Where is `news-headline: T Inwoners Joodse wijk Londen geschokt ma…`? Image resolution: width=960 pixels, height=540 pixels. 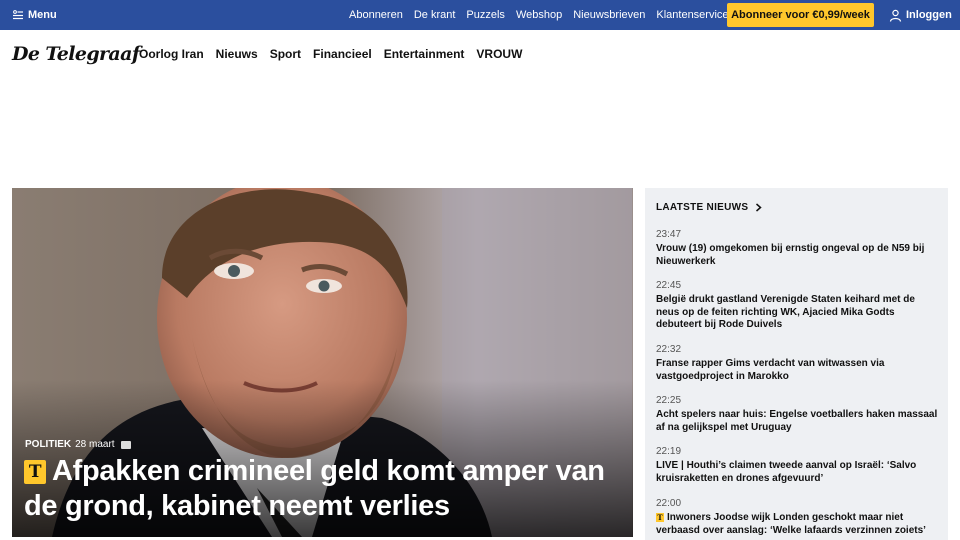
news-headline: T Inwoners Joodse wijk Londen geschokt ma… is located at coordinates (798, 524).